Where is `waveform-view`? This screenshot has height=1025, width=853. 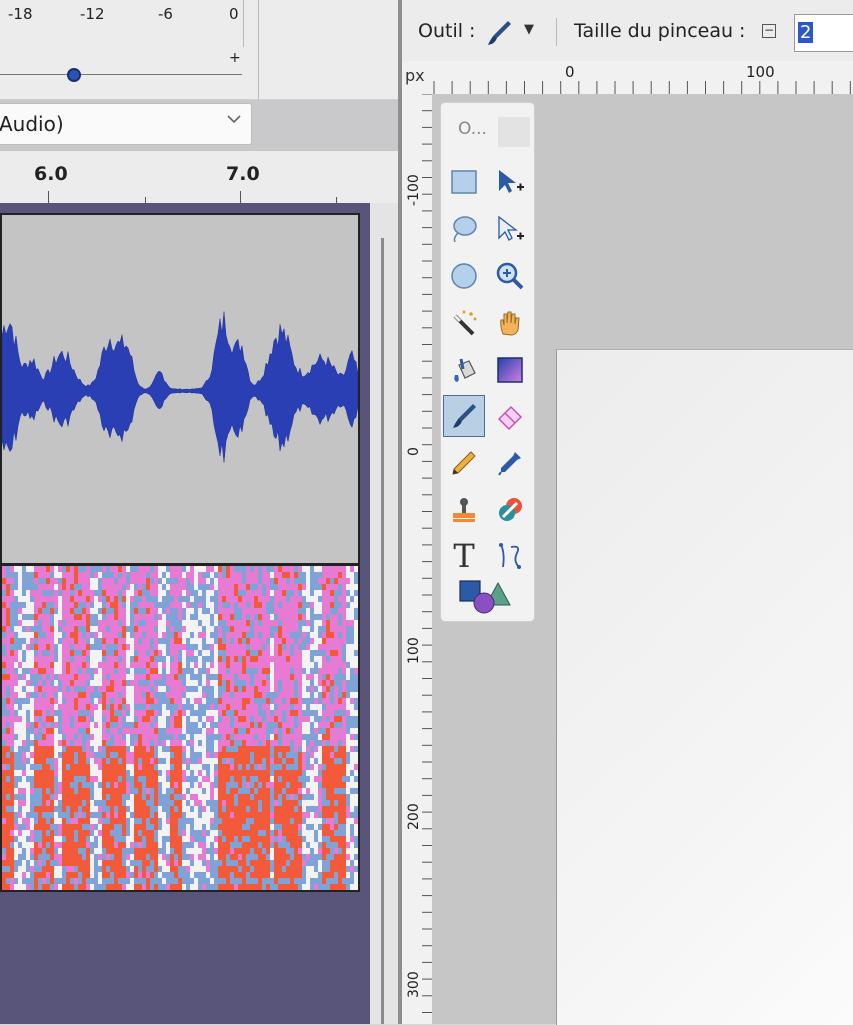
waveform-view is located at coordinates (180, 389).